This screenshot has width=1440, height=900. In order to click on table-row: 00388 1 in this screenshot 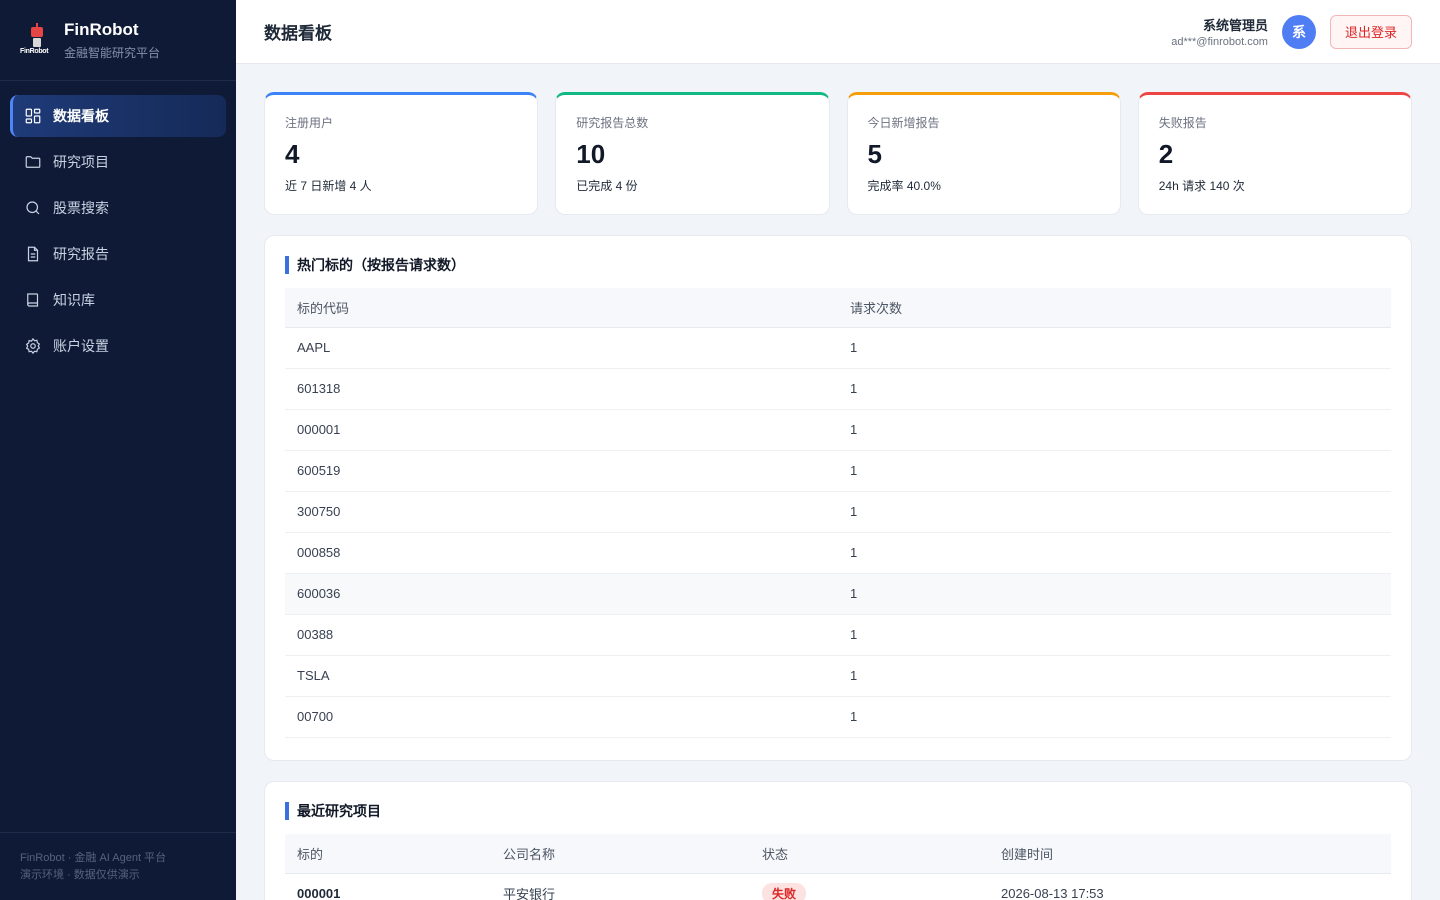, I will do `click(838, 635)`.